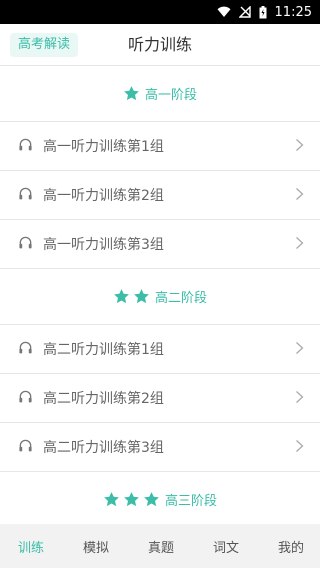  I want to click on section-header: 高三阶段, so click(160, 498).